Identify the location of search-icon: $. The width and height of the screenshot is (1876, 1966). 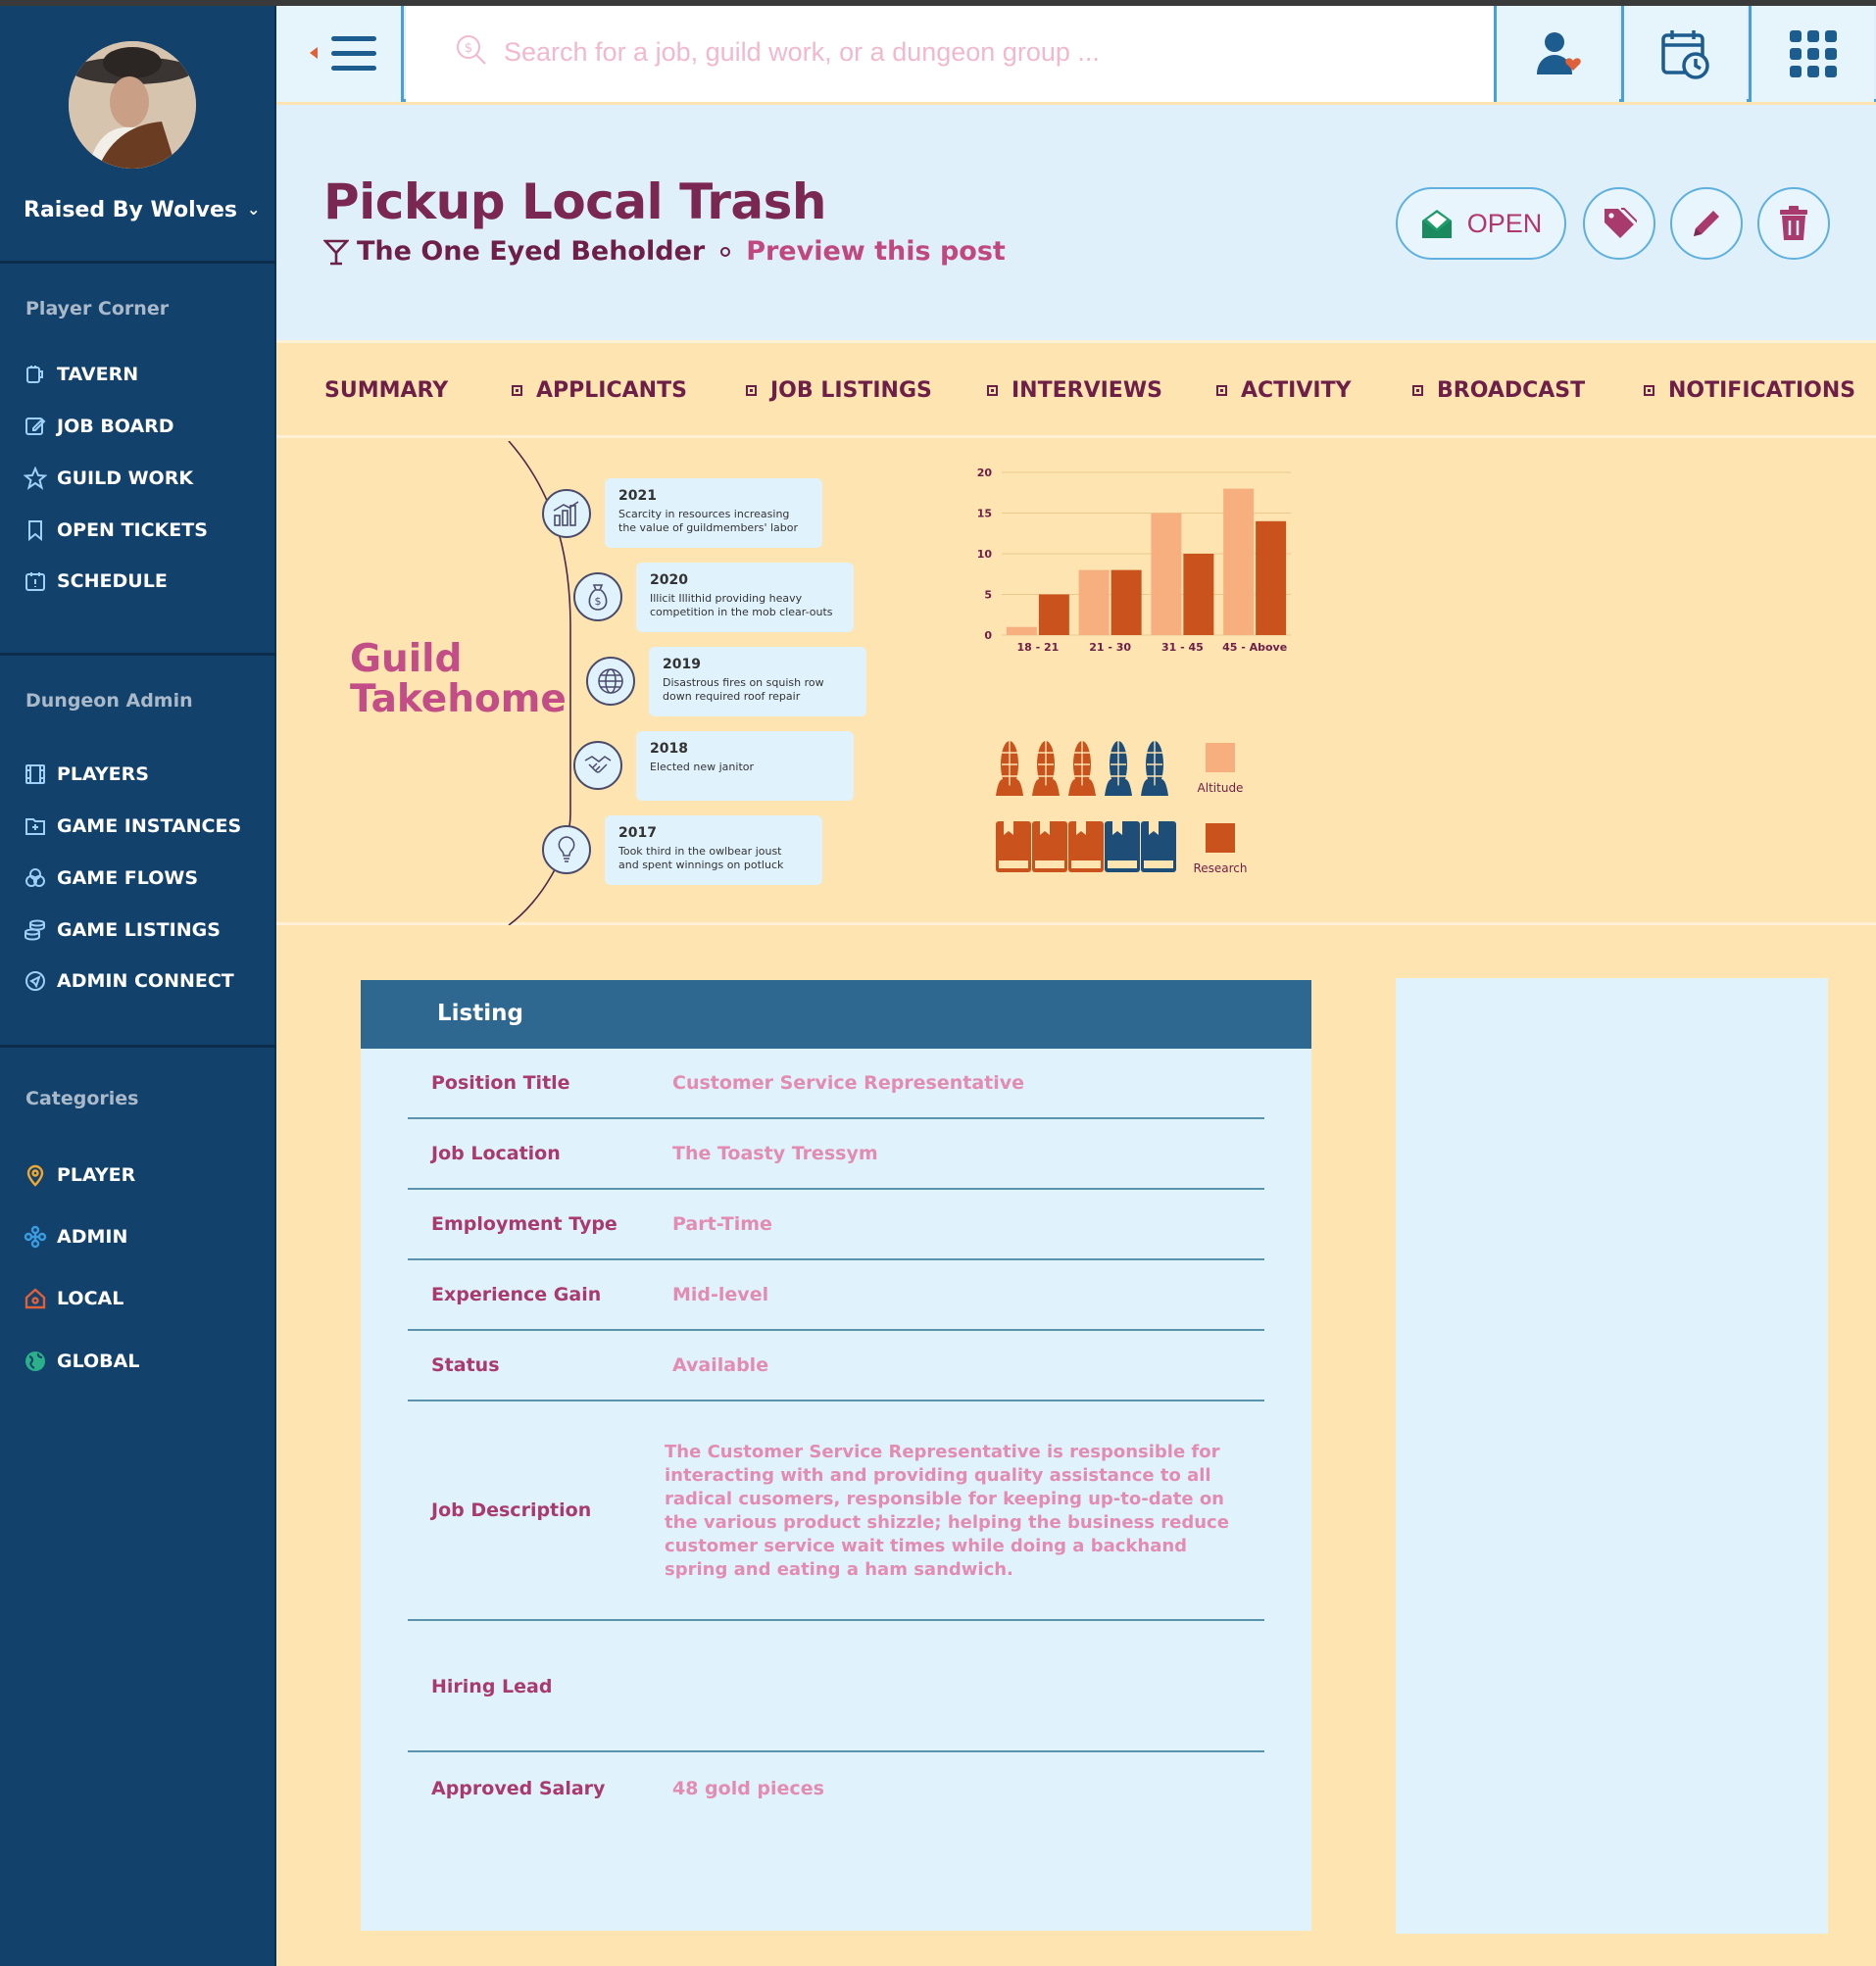
(472, 50).